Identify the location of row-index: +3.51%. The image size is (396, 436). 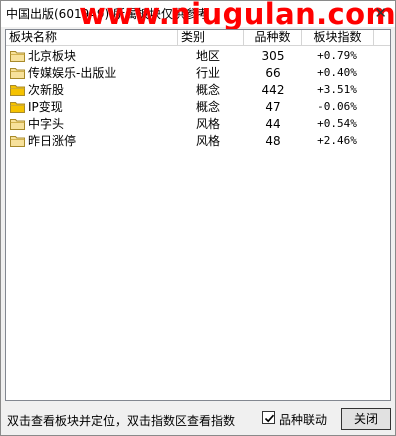
(337, 89).